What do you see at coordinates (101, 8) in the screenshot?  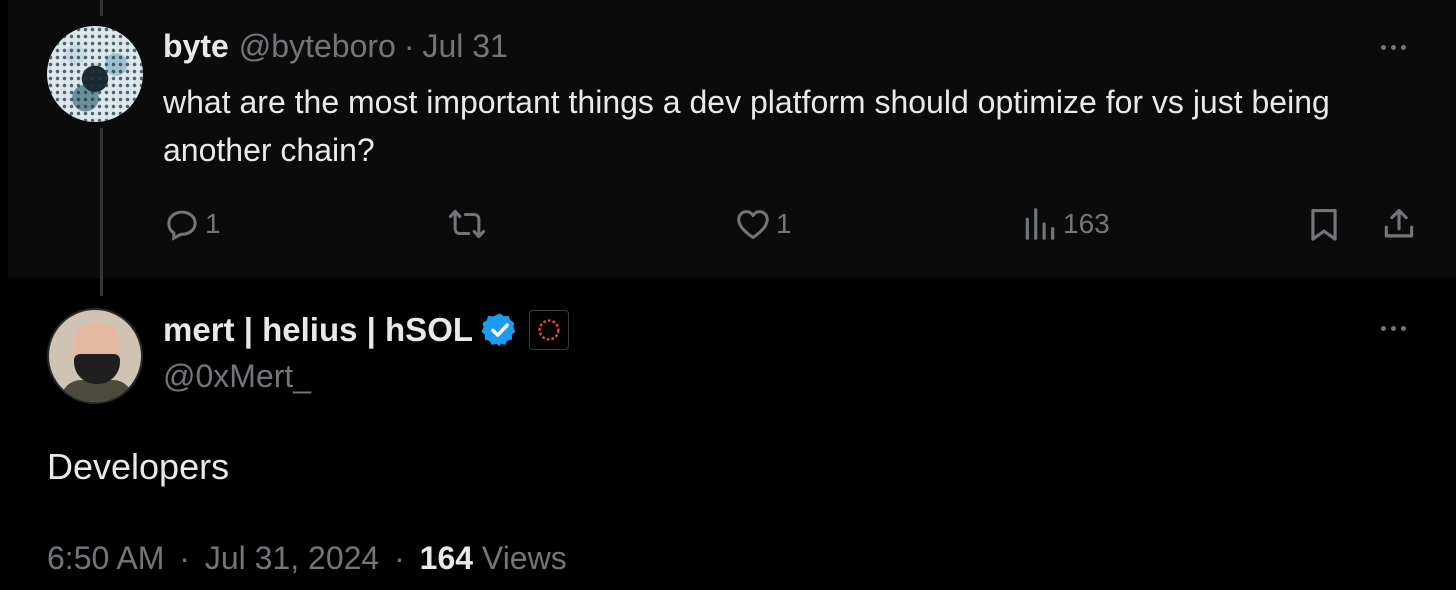 I see `thread-line-top` at bounding box center [101, 8].